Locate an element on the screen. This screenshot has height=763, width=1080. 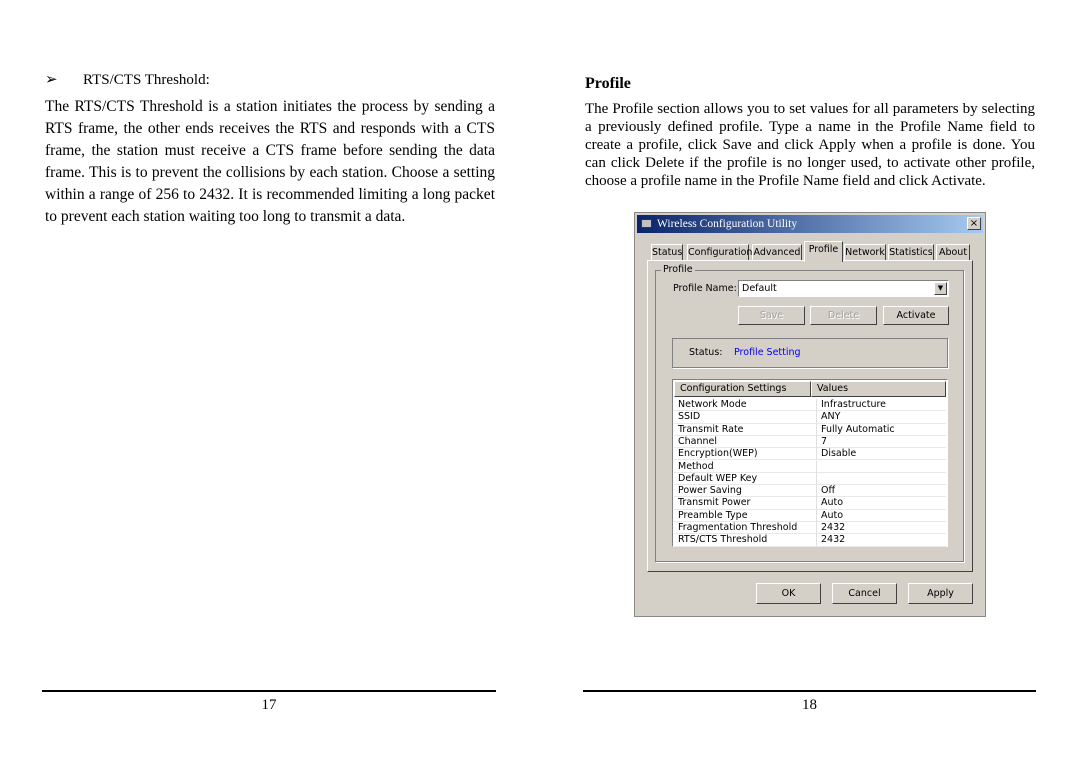
tab-configuration: Configuration is located at coordinates (719, 252).